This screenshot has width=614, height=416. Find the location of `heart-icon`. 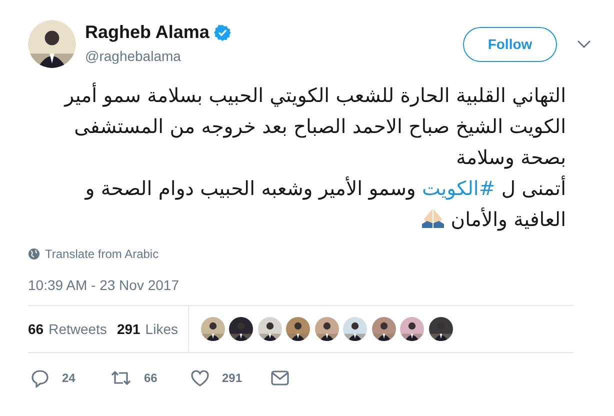

heart-icon is located at coordinates (200, 378).